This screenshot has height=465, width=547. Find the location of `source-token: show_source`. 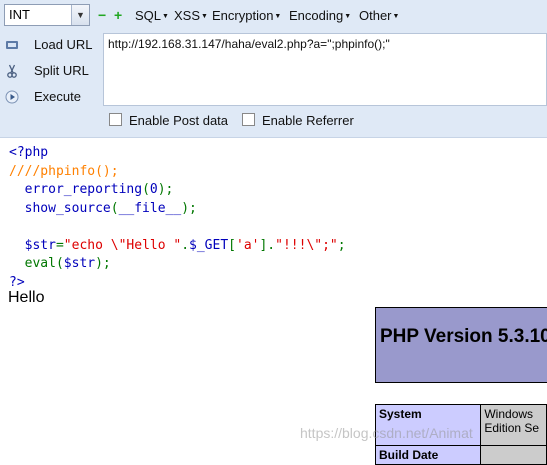

source-token: show_source is located at coordinates (67, 208).